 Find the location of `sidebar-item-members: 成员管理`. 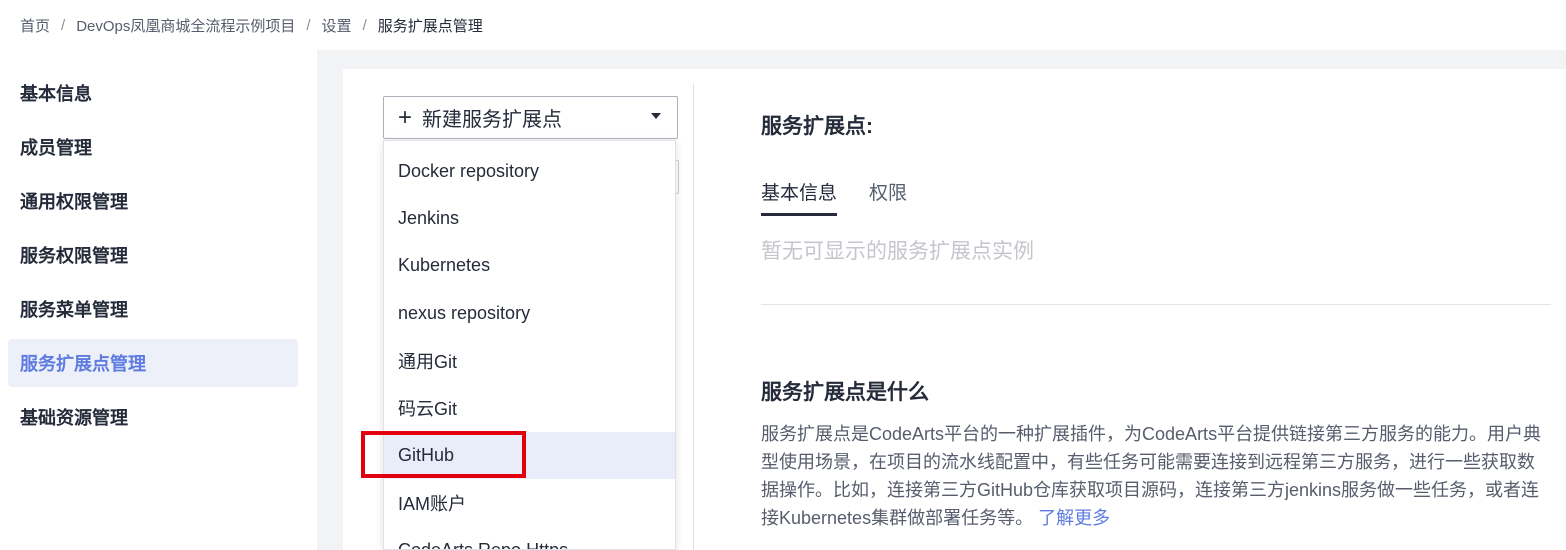

sidebar-item-members: 成员管理 is located at coordinates (153, 147).